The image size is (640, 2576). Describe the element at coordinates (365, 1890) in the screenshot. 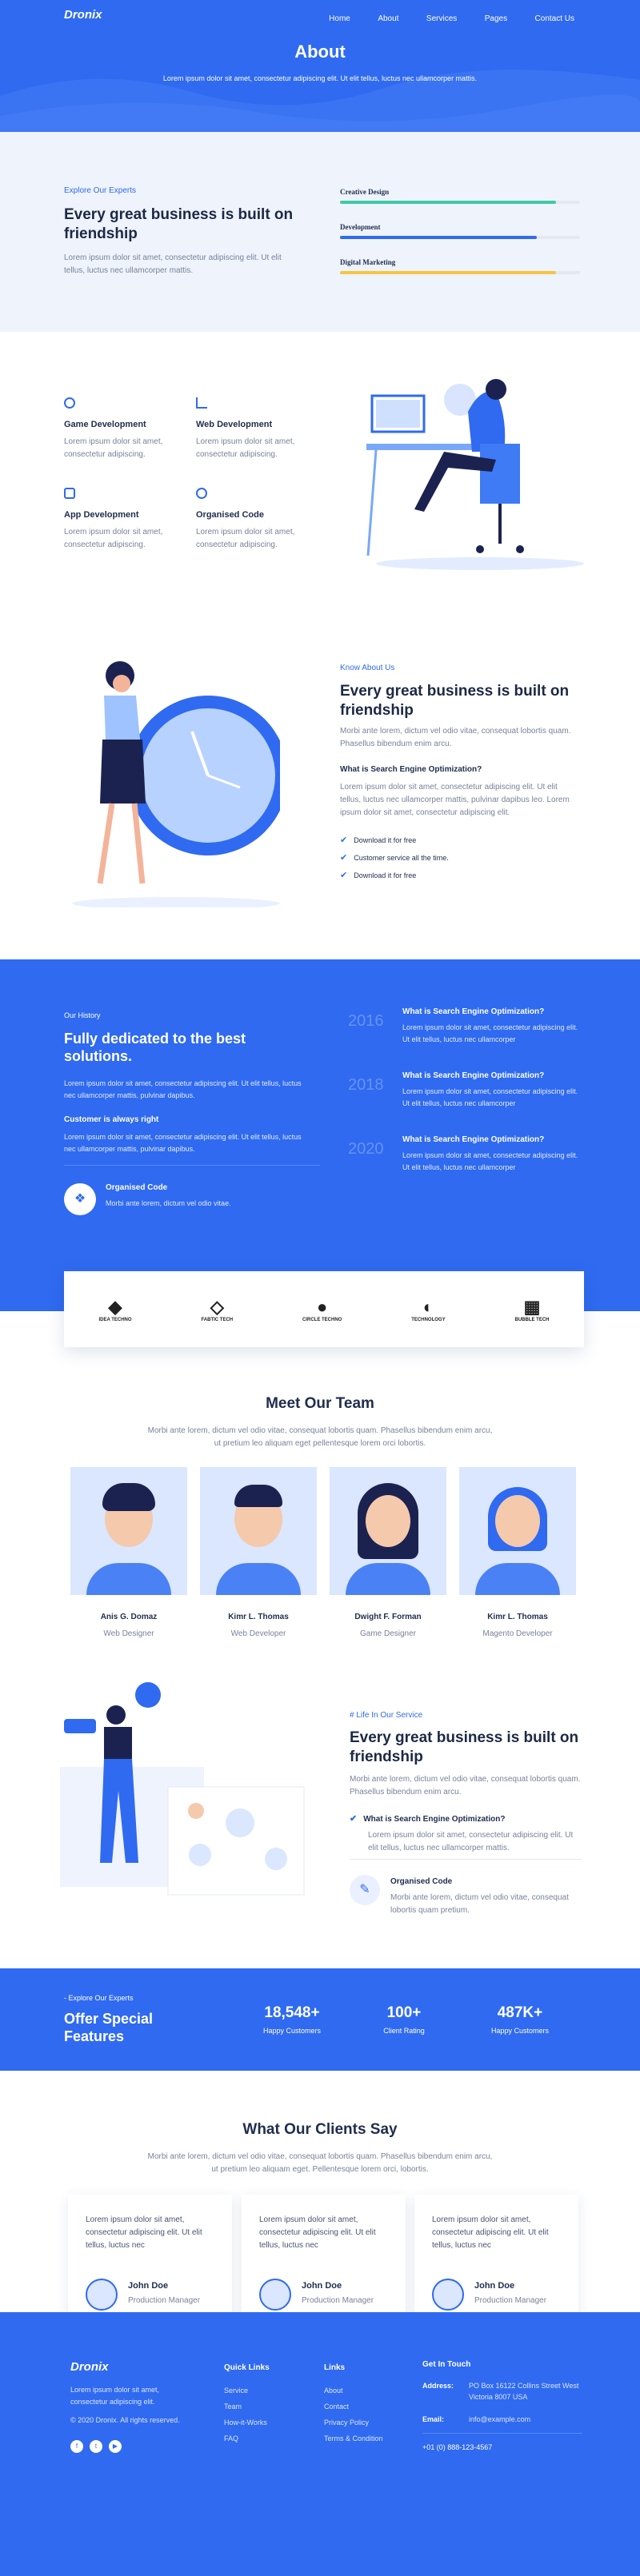

I see `edit-icon: ✎` at that location.